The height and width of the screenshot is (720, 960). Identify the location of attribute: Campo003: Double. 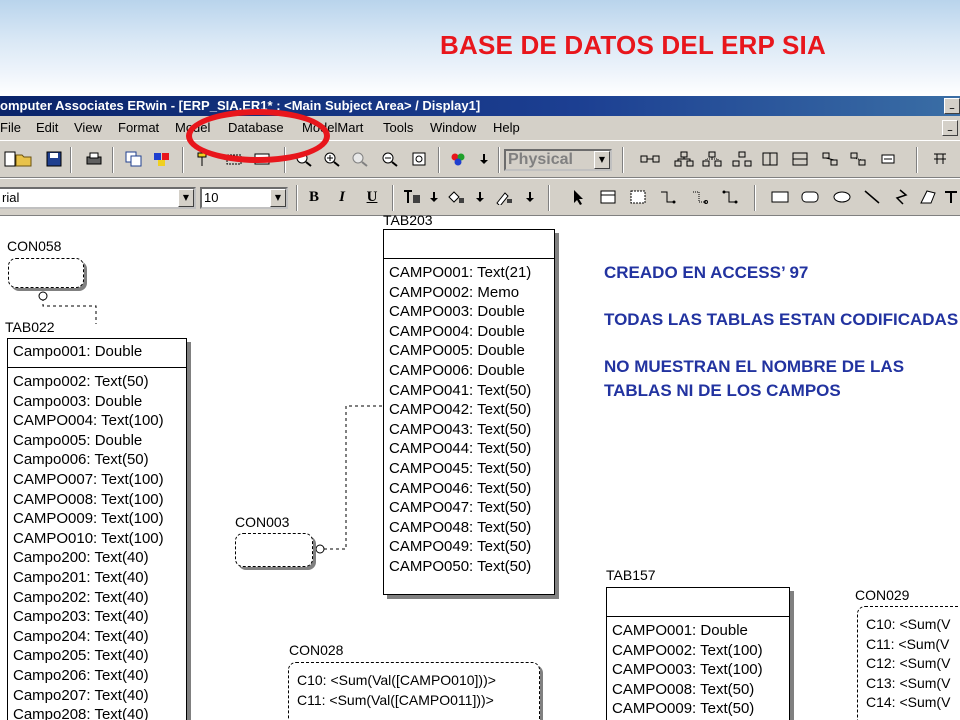
(78, 401).